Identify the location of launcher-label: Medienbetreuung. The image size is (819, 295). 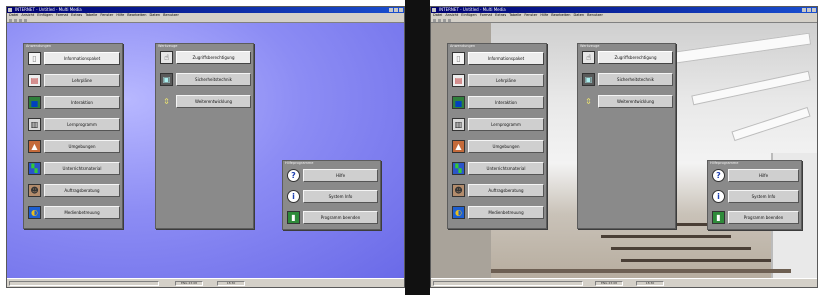
(506, 212).